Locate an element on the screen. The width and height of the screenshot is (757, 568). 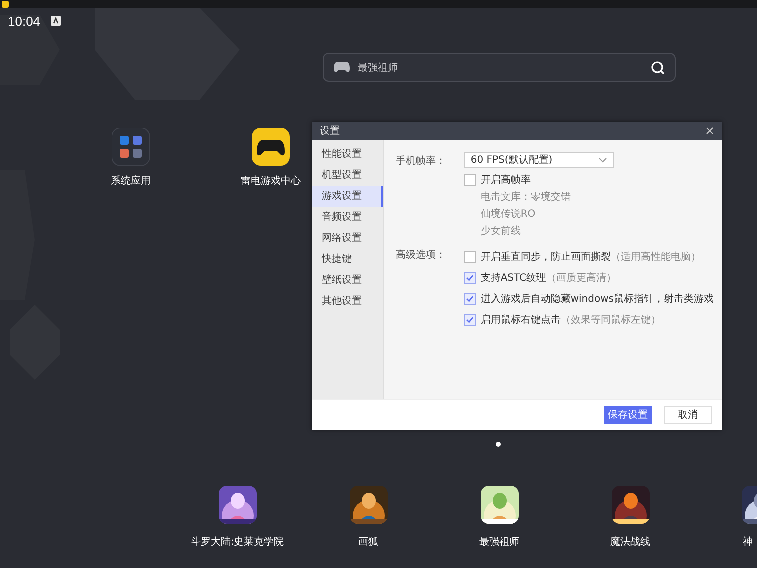
advanced-label: 高级选项： is located at coordinates (421, 255).